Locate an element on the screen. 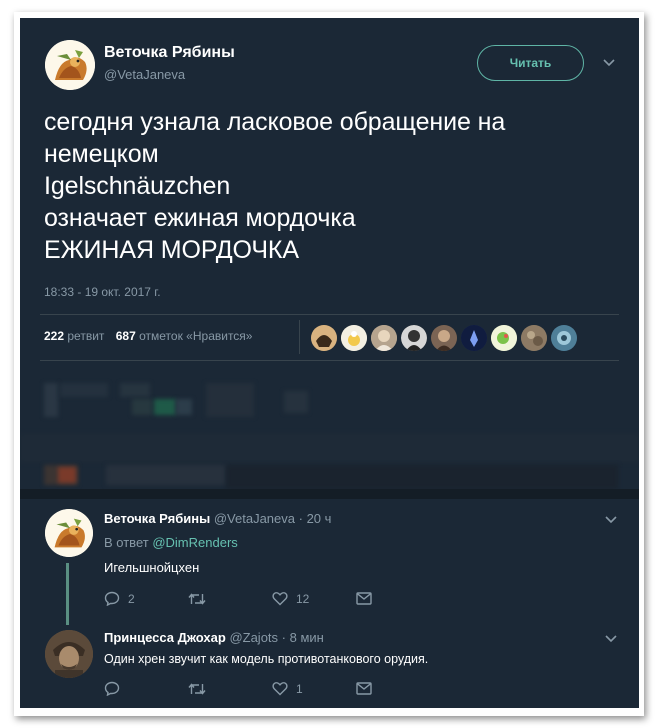  reply-author-name: Принцесса Джохар is located at coordinates (165, 637).